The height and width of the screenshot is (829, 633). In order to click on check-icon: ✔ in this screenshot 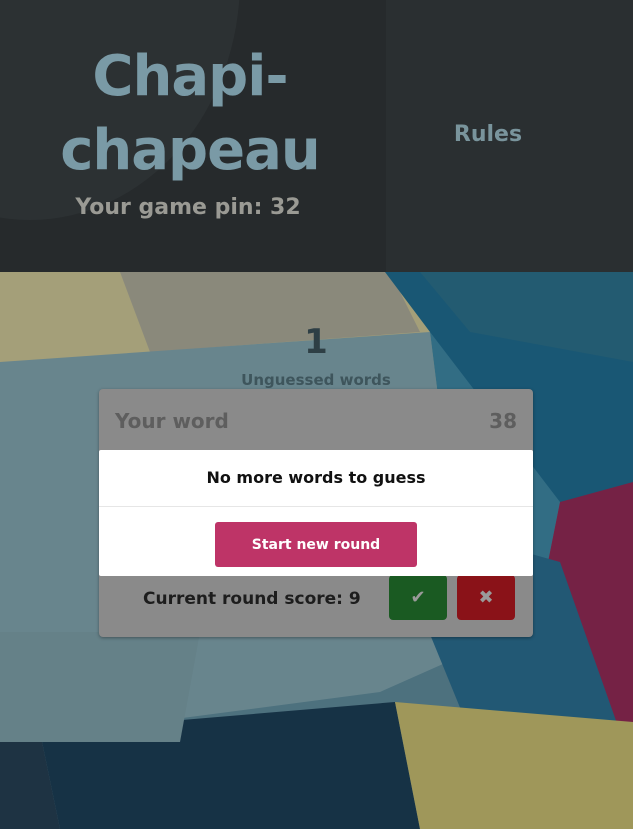, I will do `click(418, 597)`.